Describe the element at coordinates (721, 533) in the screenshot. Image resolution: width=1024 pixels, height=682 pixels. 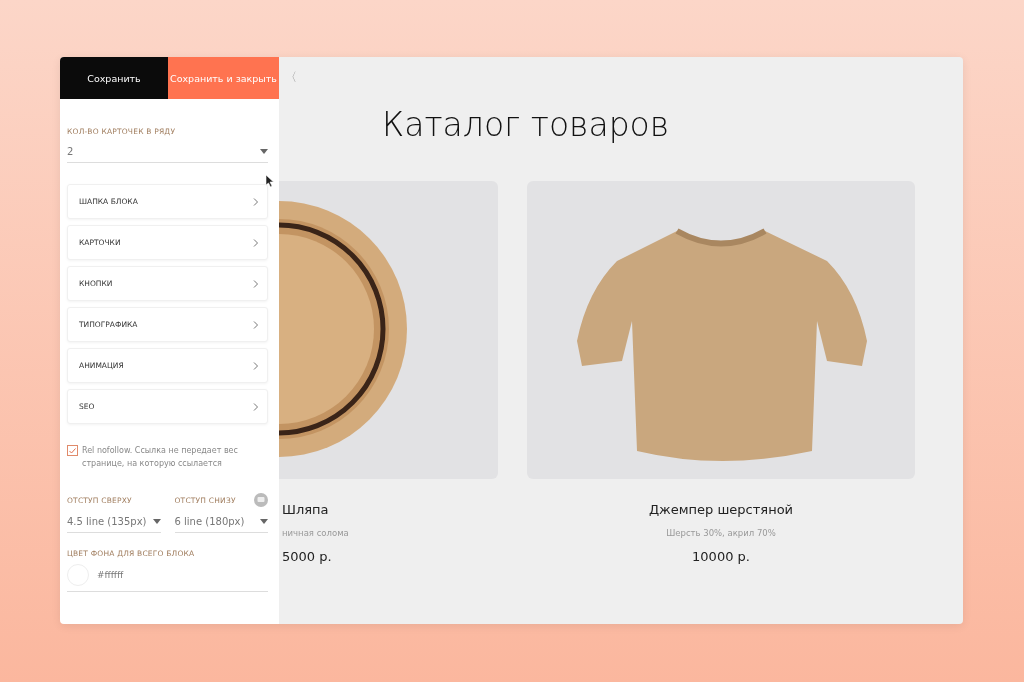
I see `product-description: Шерсть 30%, акрил 70%` at that location.